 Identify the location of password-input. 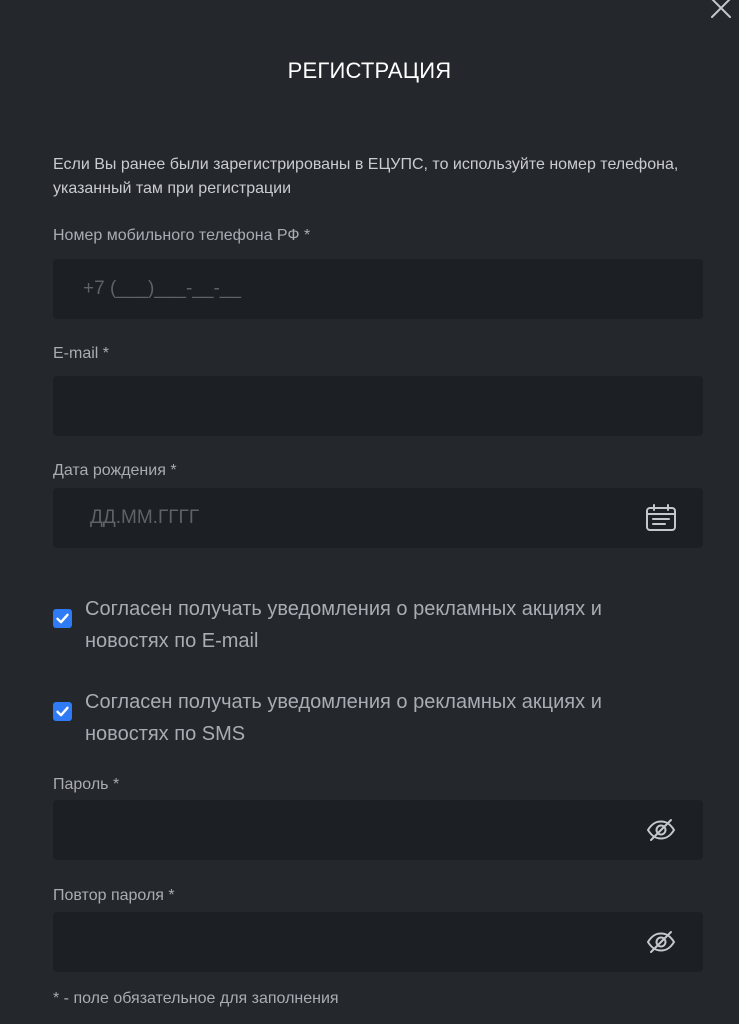
(378, 830).